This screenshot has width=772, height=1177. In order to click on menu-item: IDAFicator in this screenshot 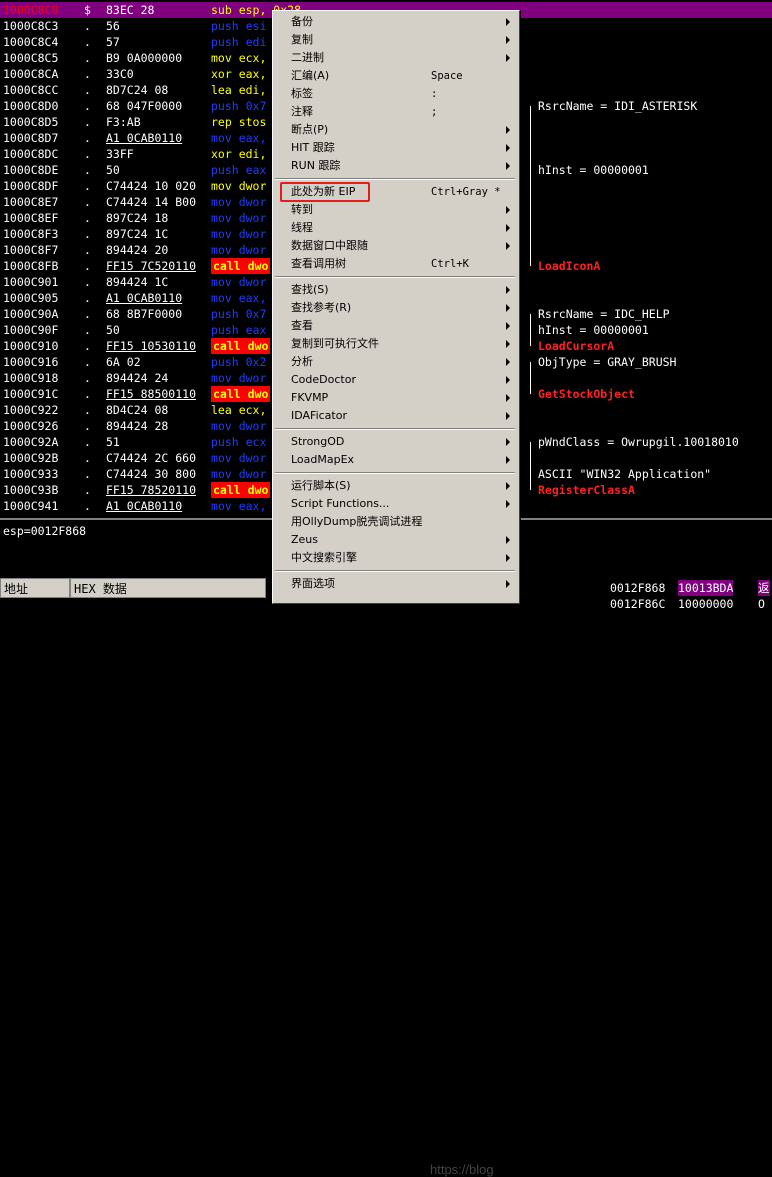, I will do `click(396, 416)`.